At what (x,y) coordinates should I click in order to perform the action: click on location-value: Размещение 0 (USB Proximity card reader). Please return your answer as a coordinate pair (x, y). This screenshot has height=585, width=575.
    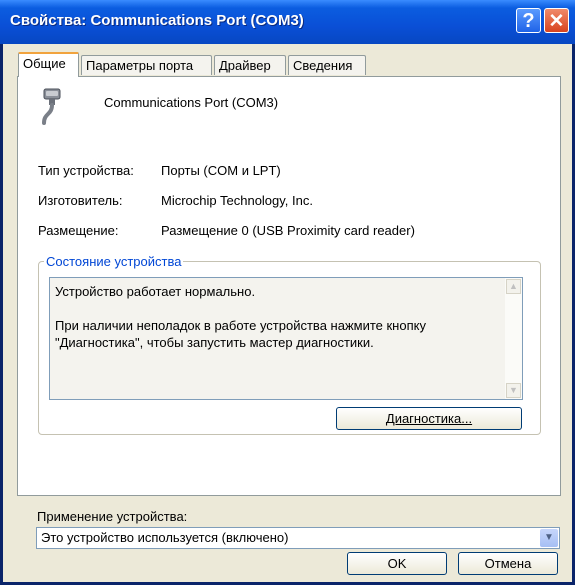
    Looking at the image, I should click on (288, 230).